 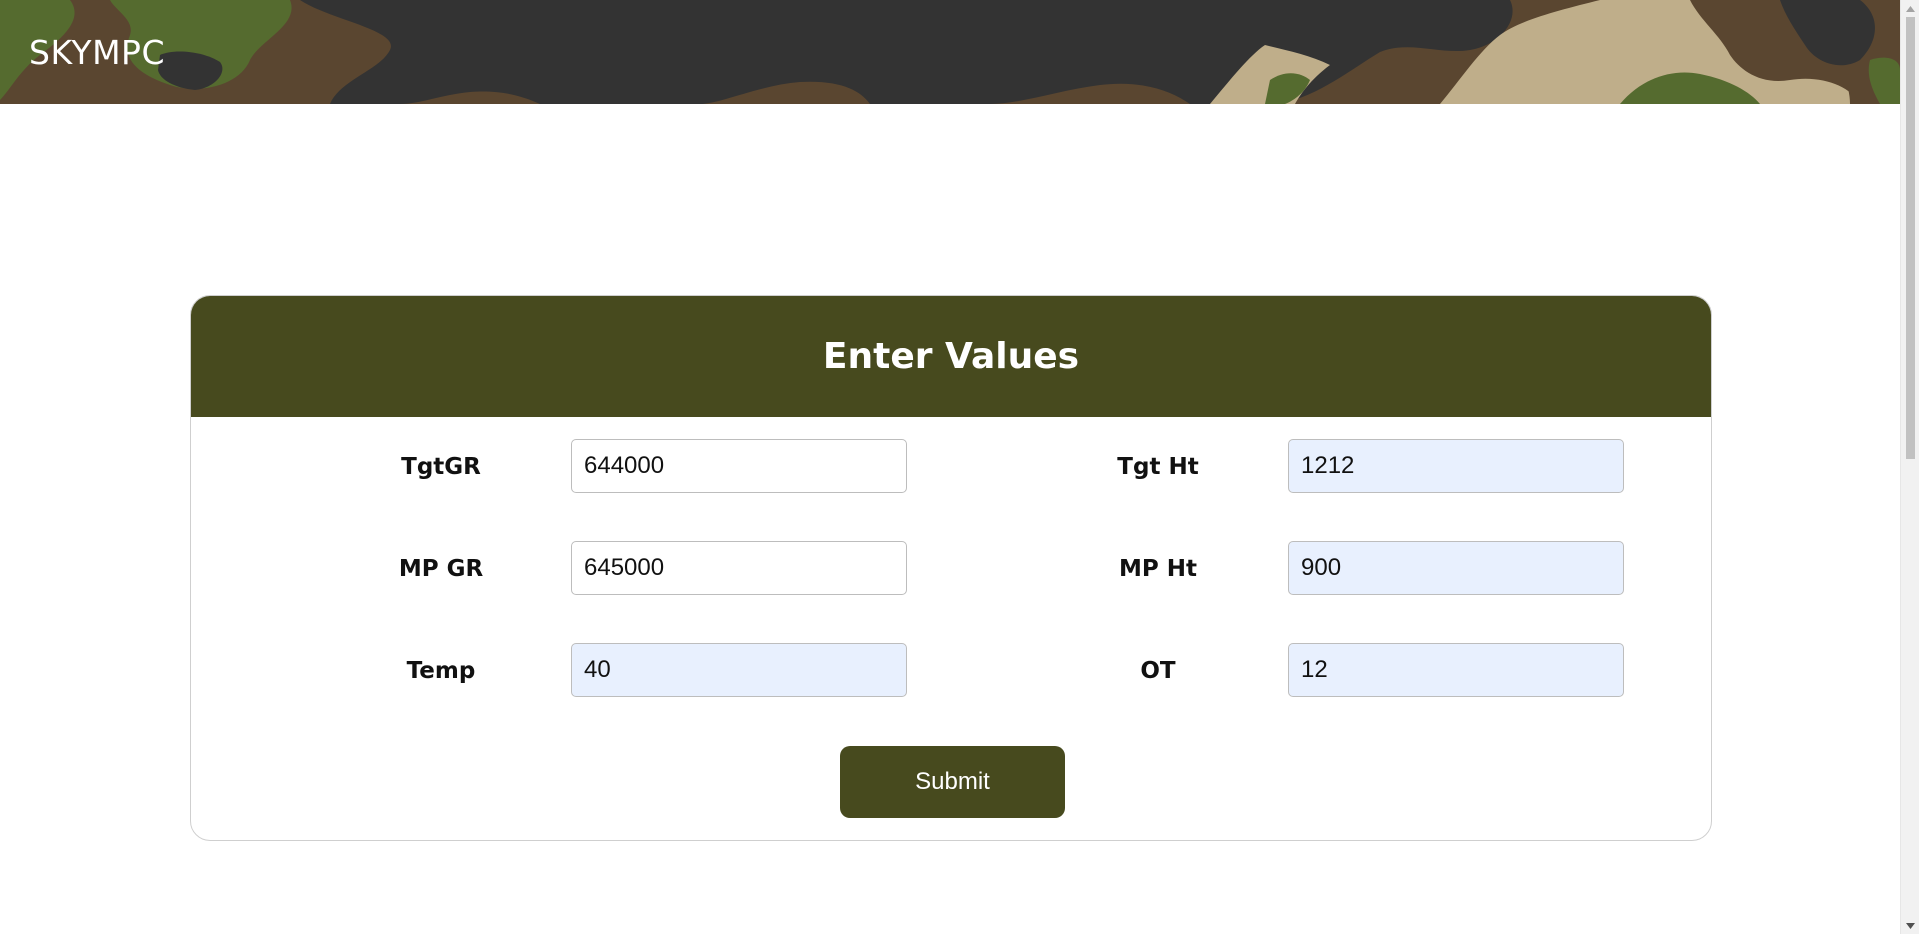 What do you see at coordinates (97, 53) in the screenshot?
I see `brand-title: SKYMPC` at bounding box center [97, 53].